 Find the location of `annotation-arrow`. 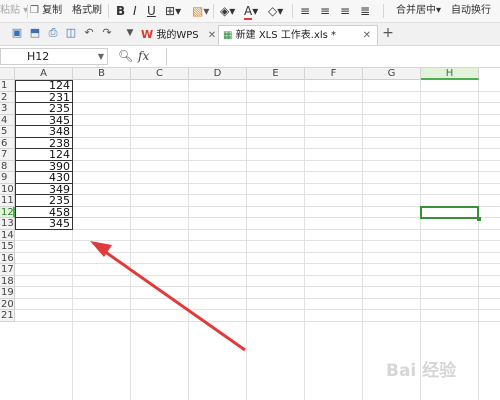

annotation-arrow is located at coordinates (168, 296).